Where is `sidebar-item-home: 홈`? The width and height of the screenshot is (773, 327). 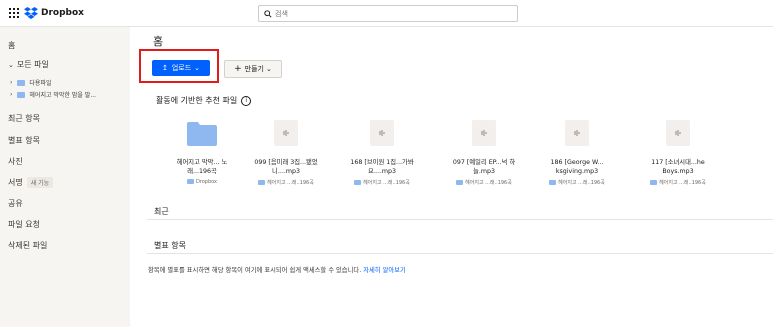
sidebar-item-home: 홈 is located at coordinates (11, 45).